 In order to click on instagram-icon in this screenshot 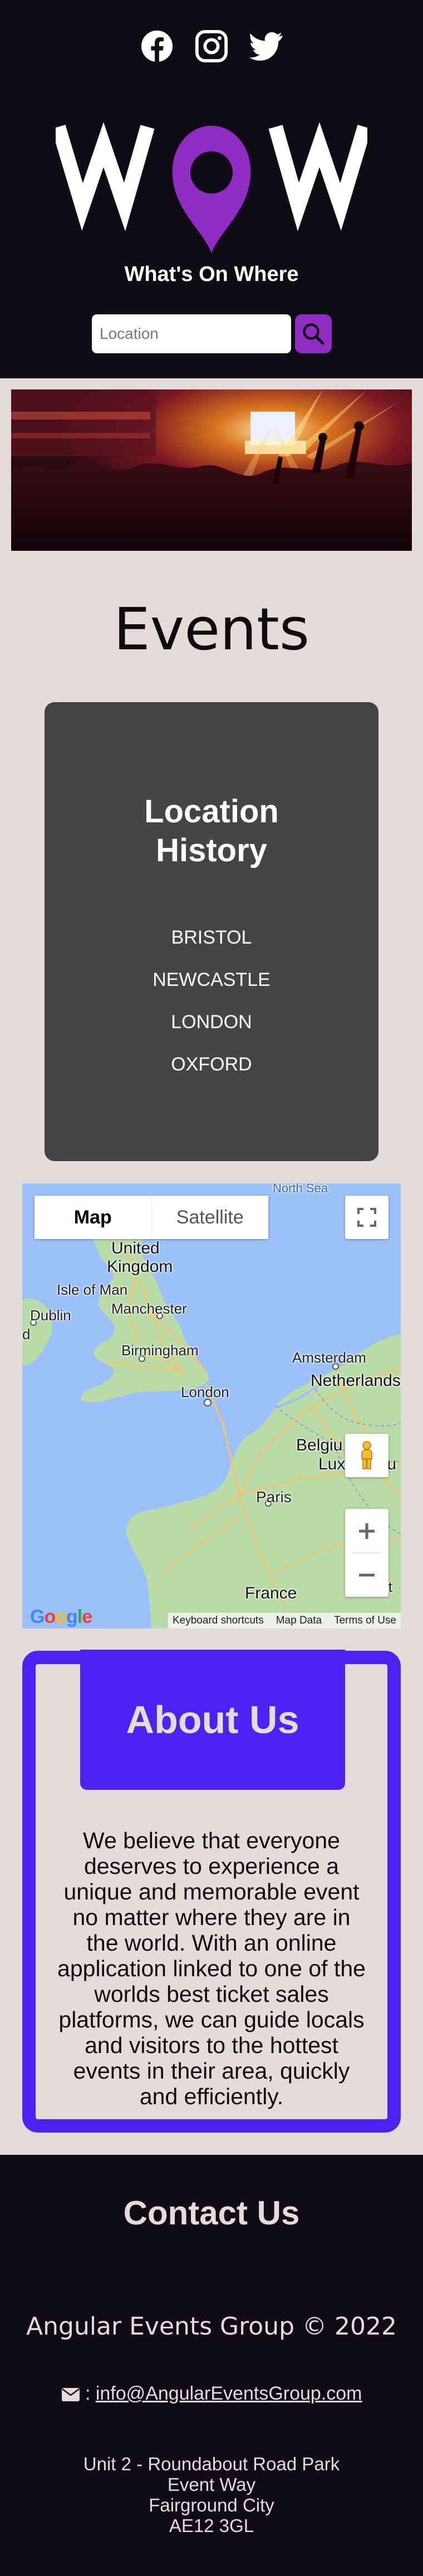, I will do `click(211, 46)`.